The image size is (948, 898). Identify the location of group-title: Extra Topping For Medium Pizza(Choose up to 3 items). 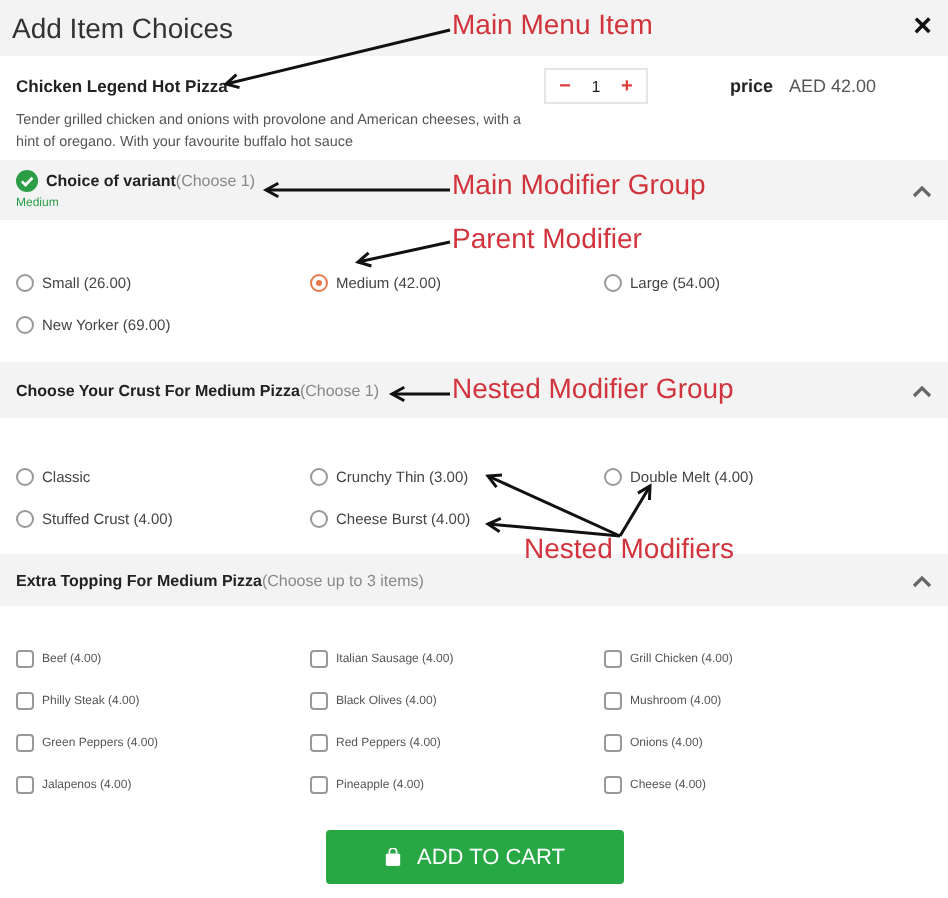
(220, 580).